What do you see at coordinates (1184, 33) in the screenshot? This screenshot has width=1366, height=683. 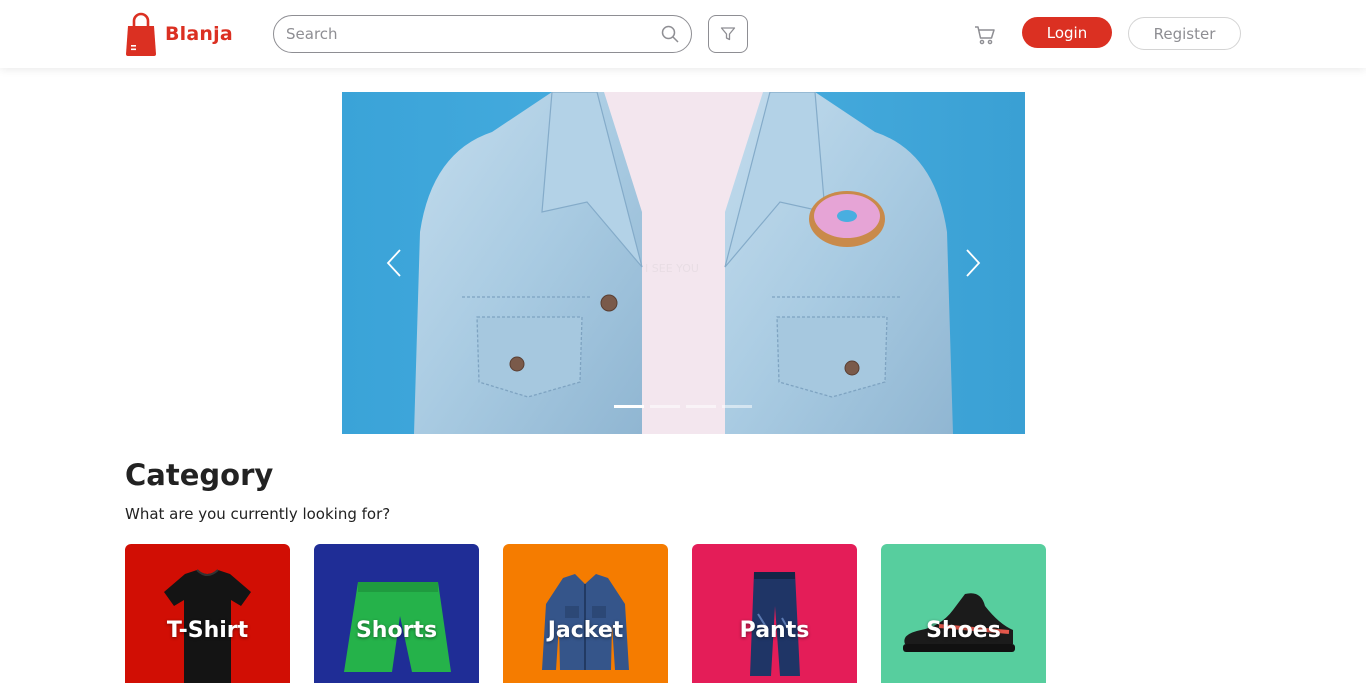 I see `register-button: Register` at bounding box center [1184, 33].